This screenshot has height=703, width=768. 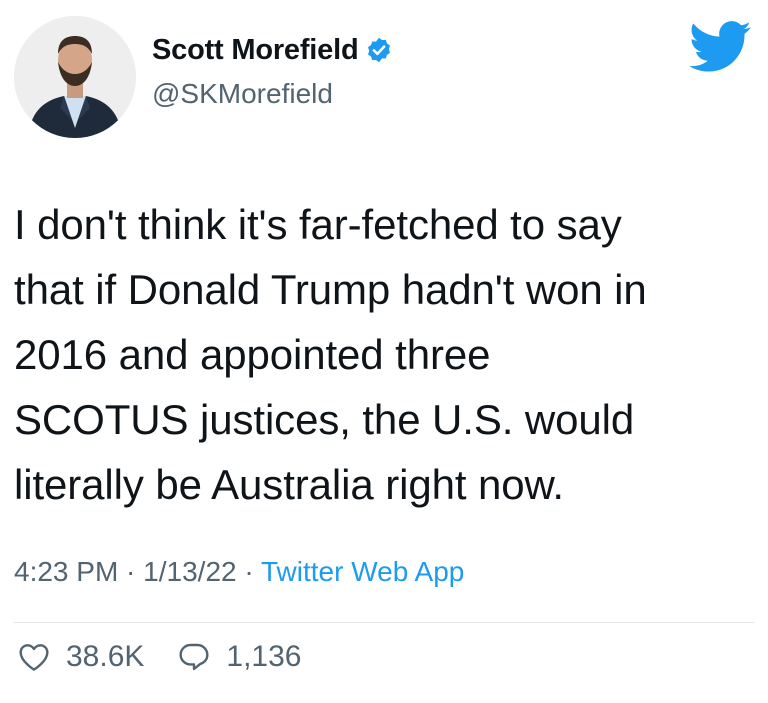 What do you see at coordinates (324, 419) in the screenshot?
I see `tweet-text-line: SCOTUS justices, the U.S. would` at bounding box center [324, 419].